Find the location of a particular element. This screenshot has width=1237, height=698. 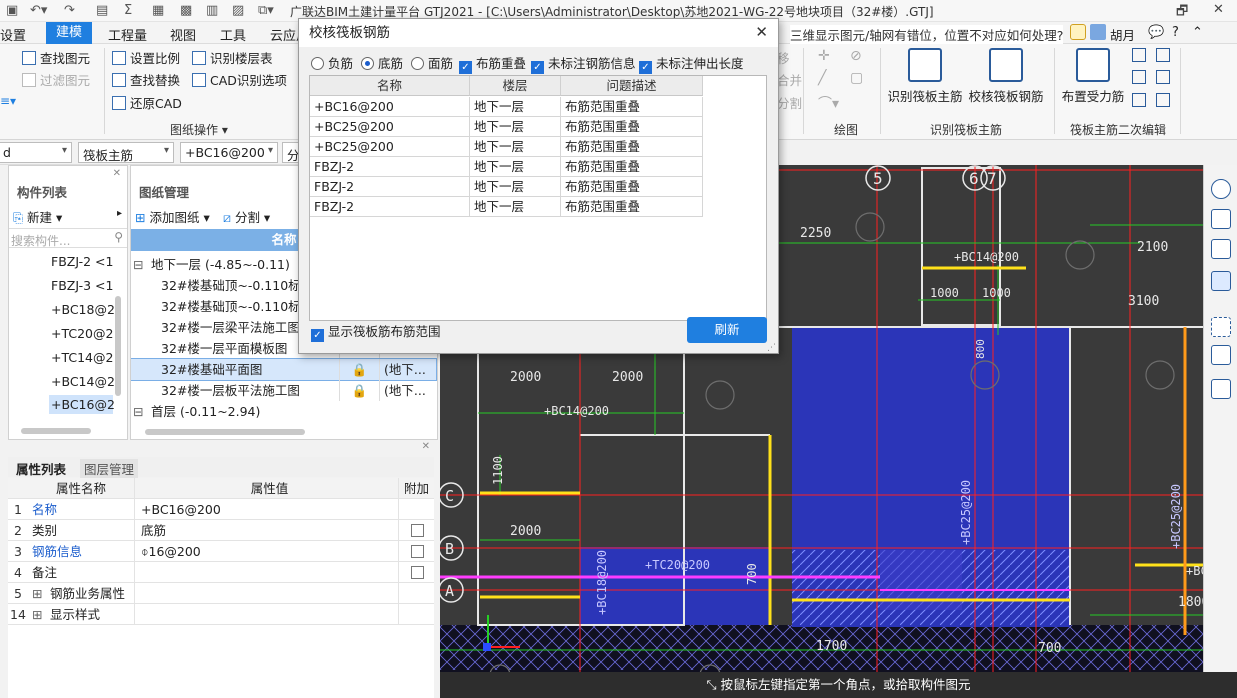

more-icon: ≡▾ is located at coordinates (8, 101).